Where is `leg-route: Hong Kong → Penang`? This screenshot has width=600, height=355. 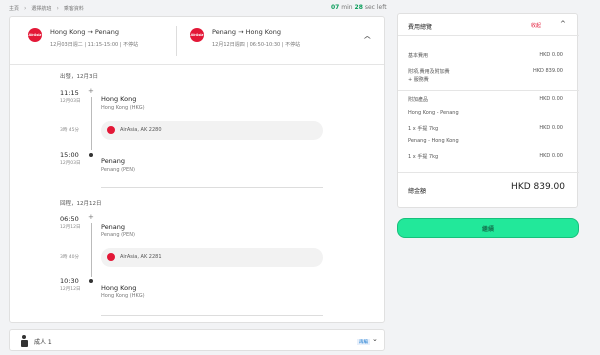 leg-route: Hong Kong → Penang is located at coordinates (84, 32).